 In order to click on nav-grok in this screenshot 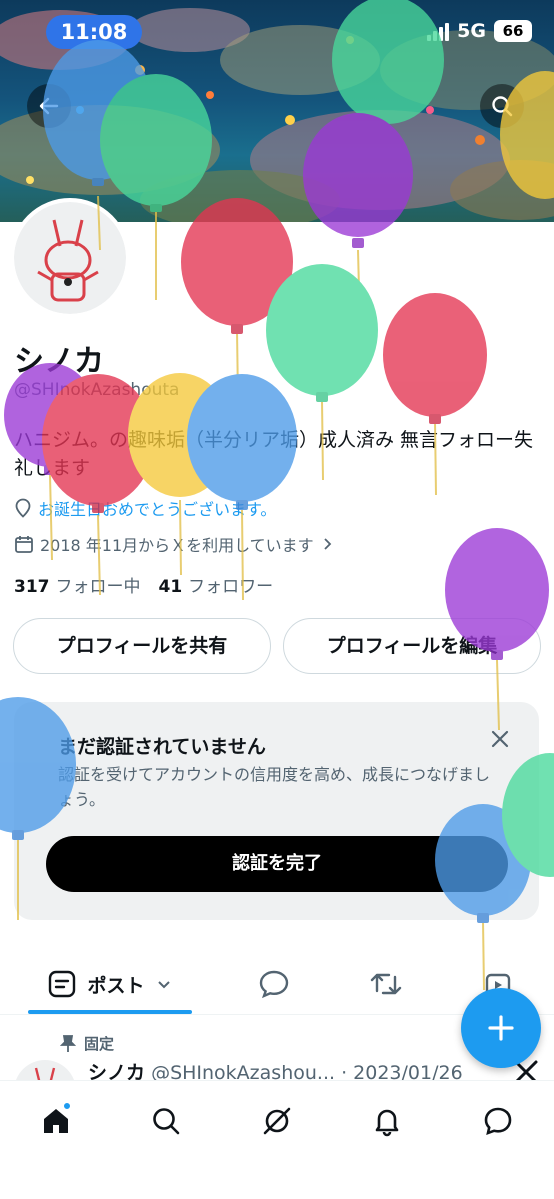, I will do `click(277, 1121)`.